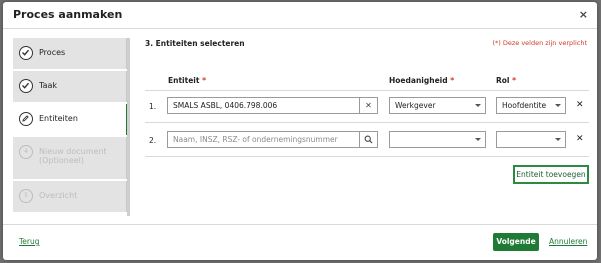 This screenshot has height=263, width=601. What do you see at coordinates (368, 105) in the screenshot?
I see `clear-icon: ✕` at bounding box center [368, 105].